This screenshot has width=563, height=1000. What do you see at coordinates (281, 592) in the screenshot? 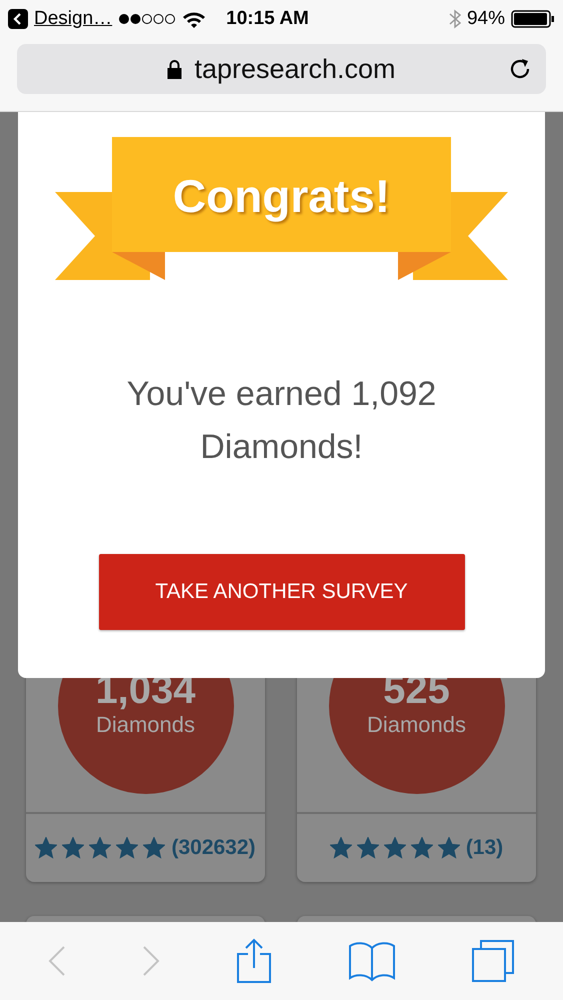
I see `take-survey-button: TAKE ANOTHER SURVEY` at bounding box center [281, 592].